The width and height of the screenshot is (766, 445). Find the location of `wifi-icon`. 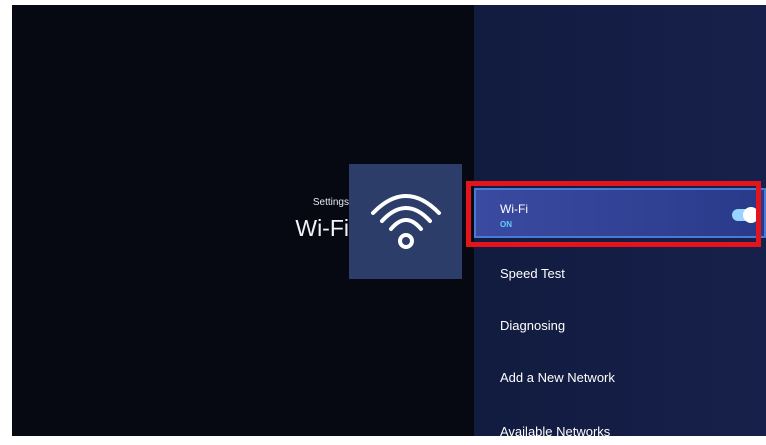

wifi-icon is located at coordinates (405, 221).